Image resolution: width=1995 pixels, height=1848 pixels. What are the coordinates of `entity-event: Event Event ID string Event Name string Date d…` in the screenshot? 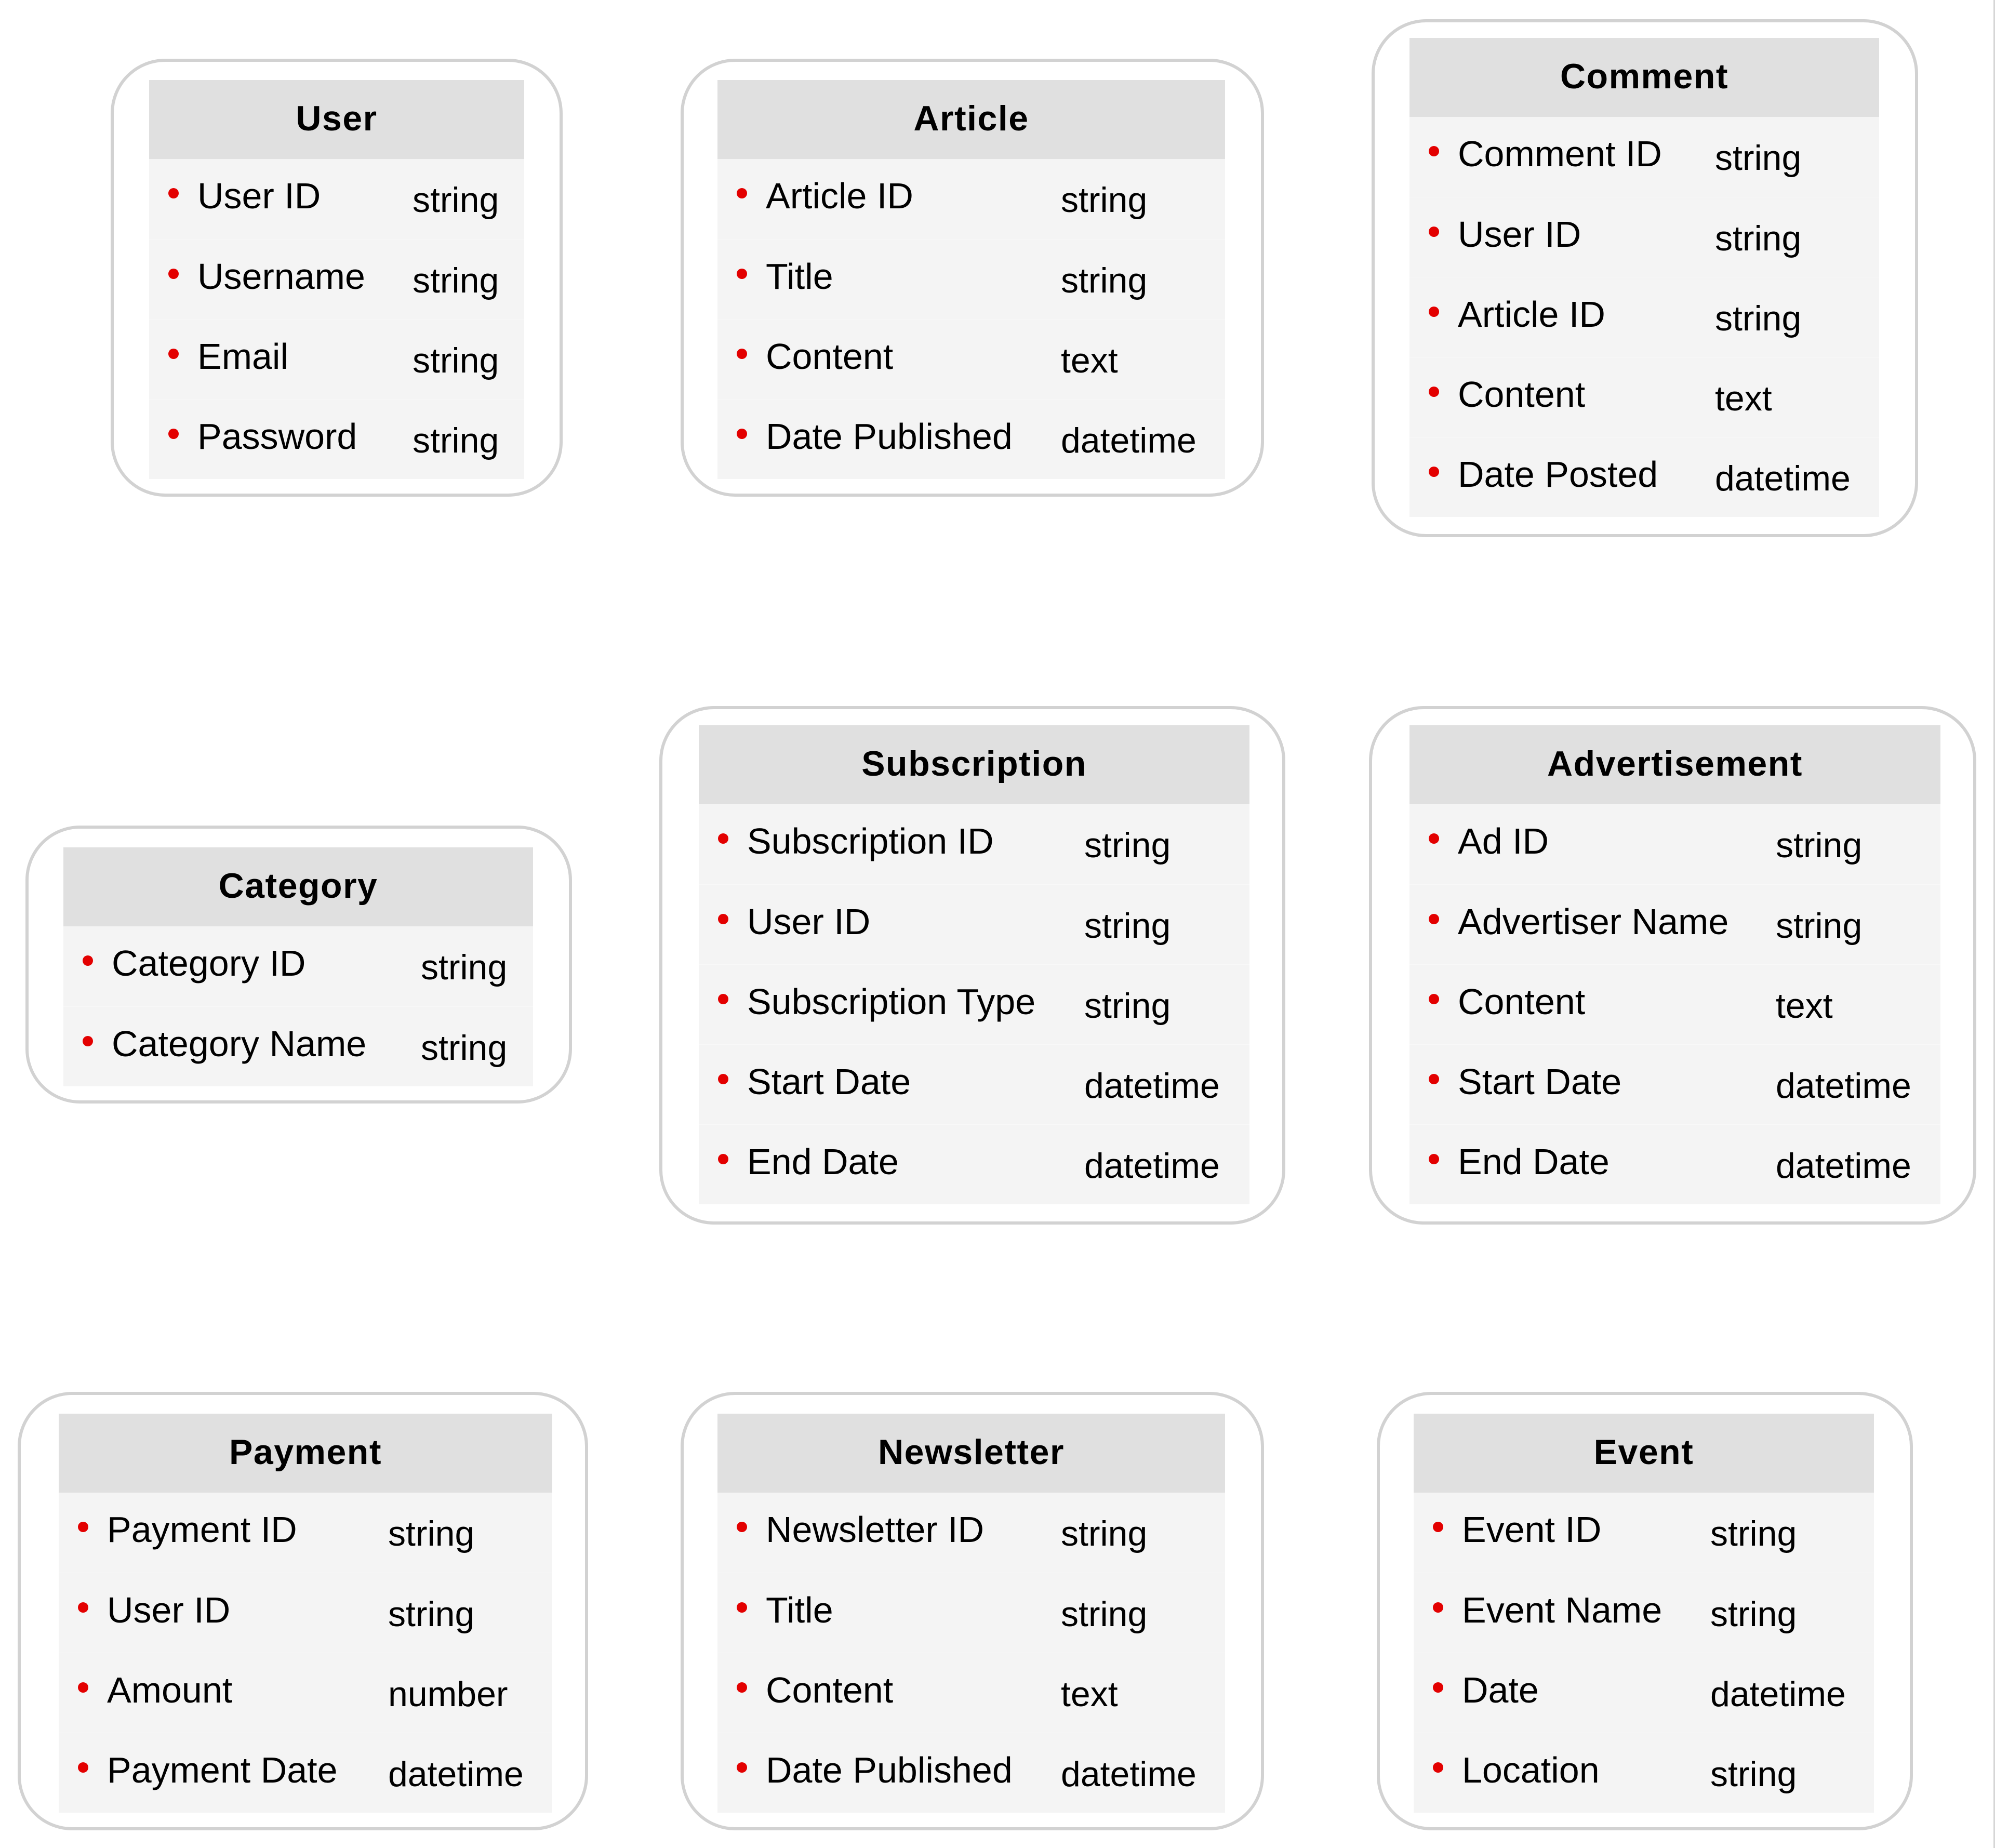 It's located at (1645, 1611).